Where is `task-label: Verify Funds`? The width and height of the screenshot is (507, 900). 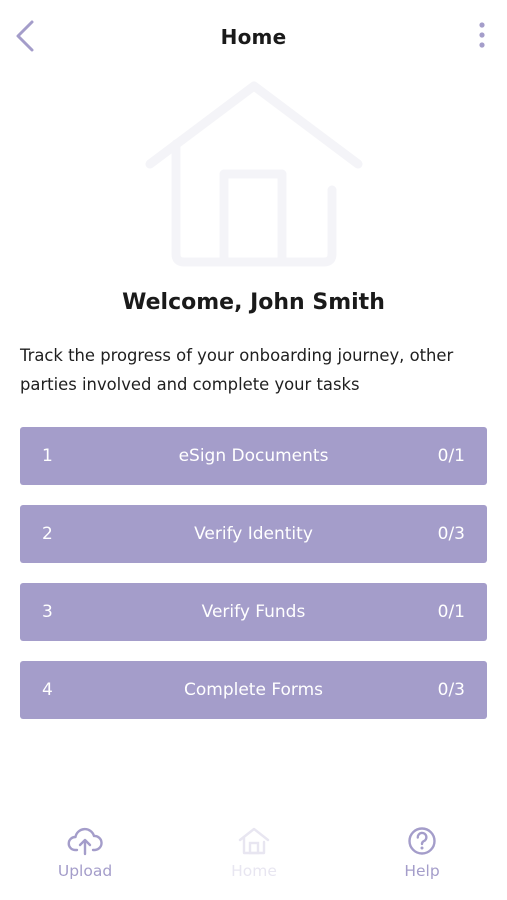
task-label: Verify Funds is located at coordinates (253, 612).